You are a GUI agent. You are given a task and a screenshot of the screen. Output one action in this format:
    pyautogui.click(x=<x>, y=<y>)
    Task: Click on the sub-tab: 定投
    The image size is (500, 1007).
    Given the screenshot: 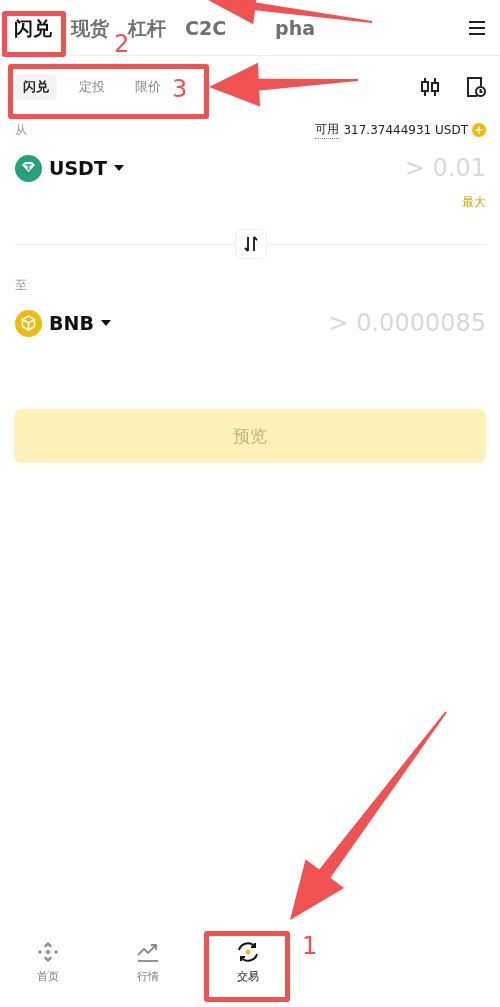 What is the action you would take?
    pyautogui.click(x=92, y=87)
    